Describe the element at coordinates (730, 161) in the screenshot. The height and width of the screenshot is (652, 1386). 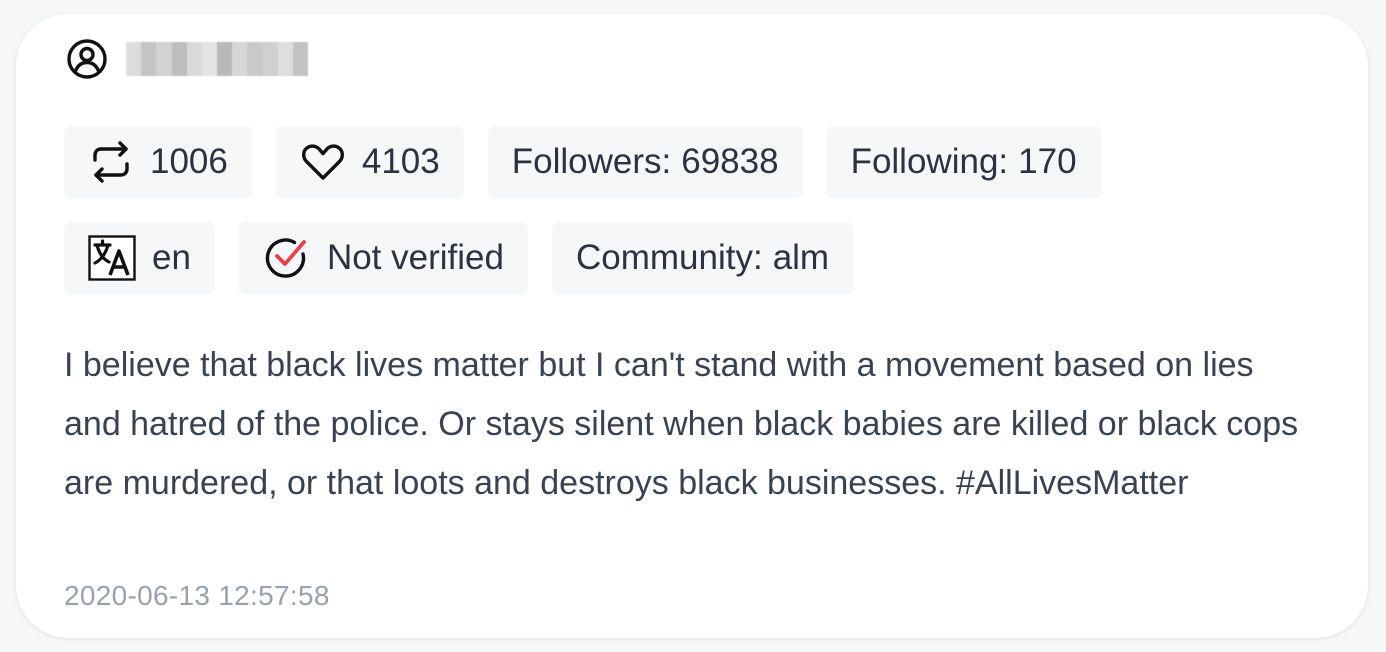
I see `followers-count: 69838` at that location.